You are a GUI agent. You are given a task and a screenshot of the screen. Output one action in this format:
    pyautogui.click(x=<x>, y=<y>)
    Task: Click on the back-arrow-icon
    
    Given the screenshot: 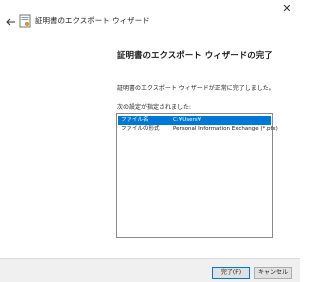 What is the action you would take?
    pyautogui.click(x=11, y=22)
    